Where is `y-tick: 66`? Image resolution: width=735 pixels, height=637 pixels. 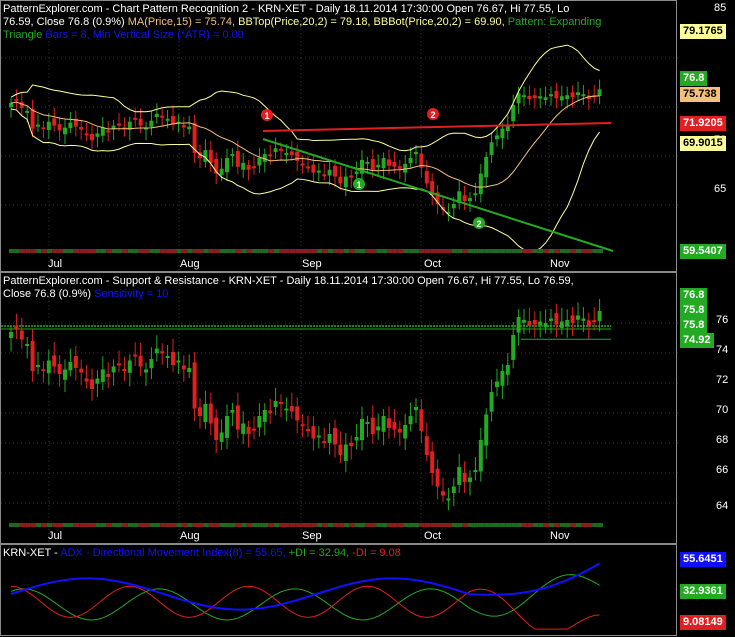
y-tick: 66 is located at coordinates (722, 470).